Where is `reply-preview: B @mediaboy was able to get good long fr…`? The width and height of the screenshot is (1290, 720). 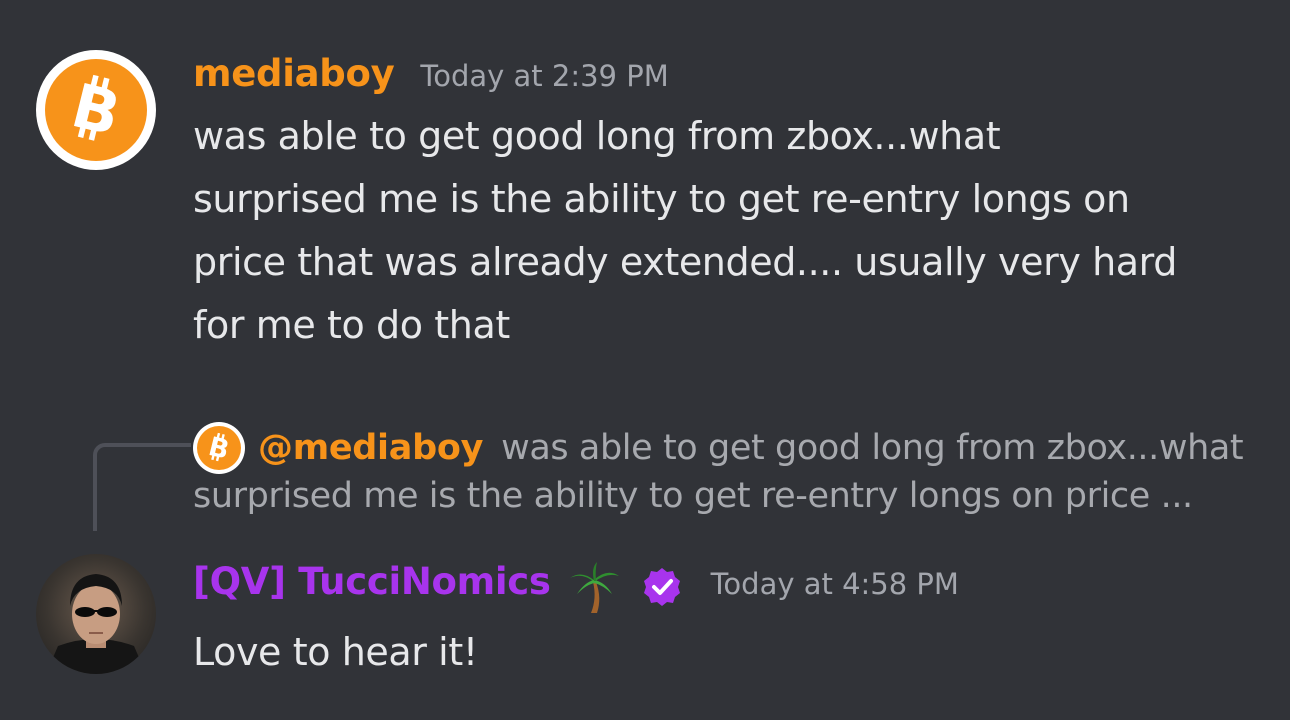
reply-preview: B @mediaboy was able to get good long fr… is located at coordinates (718, 448).